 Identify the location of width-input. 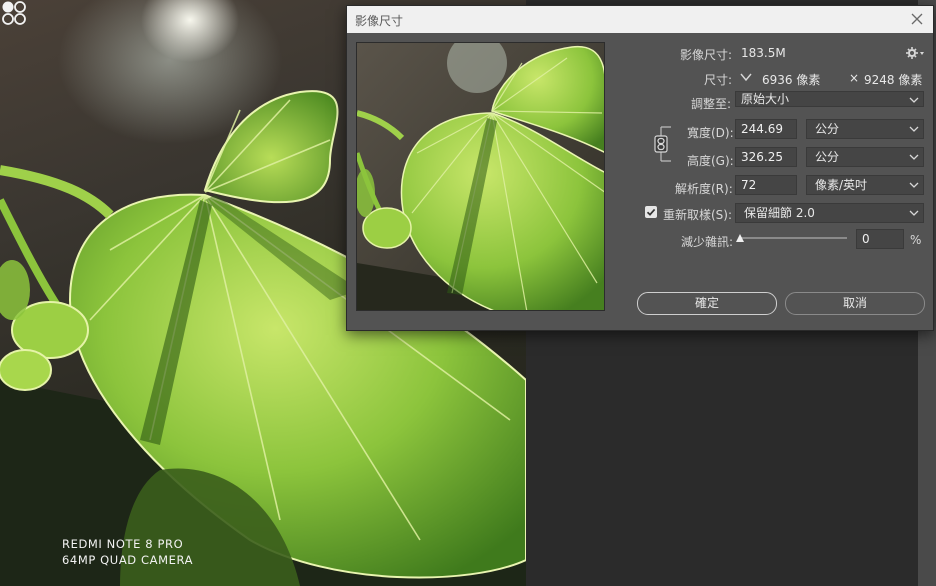
(766, 129).